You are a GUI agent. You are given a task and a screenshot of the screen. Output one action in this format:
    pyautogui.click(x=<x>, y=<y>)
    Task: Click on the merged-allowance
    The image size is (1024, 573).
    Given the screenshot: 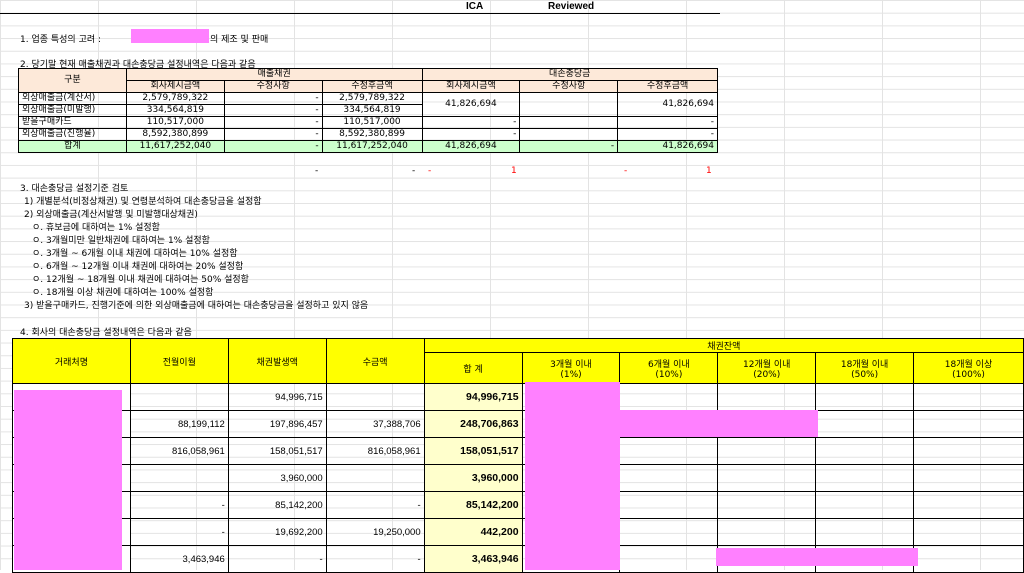 What is the action you would take?
    pyautogui.click(x=569, y=104)
    